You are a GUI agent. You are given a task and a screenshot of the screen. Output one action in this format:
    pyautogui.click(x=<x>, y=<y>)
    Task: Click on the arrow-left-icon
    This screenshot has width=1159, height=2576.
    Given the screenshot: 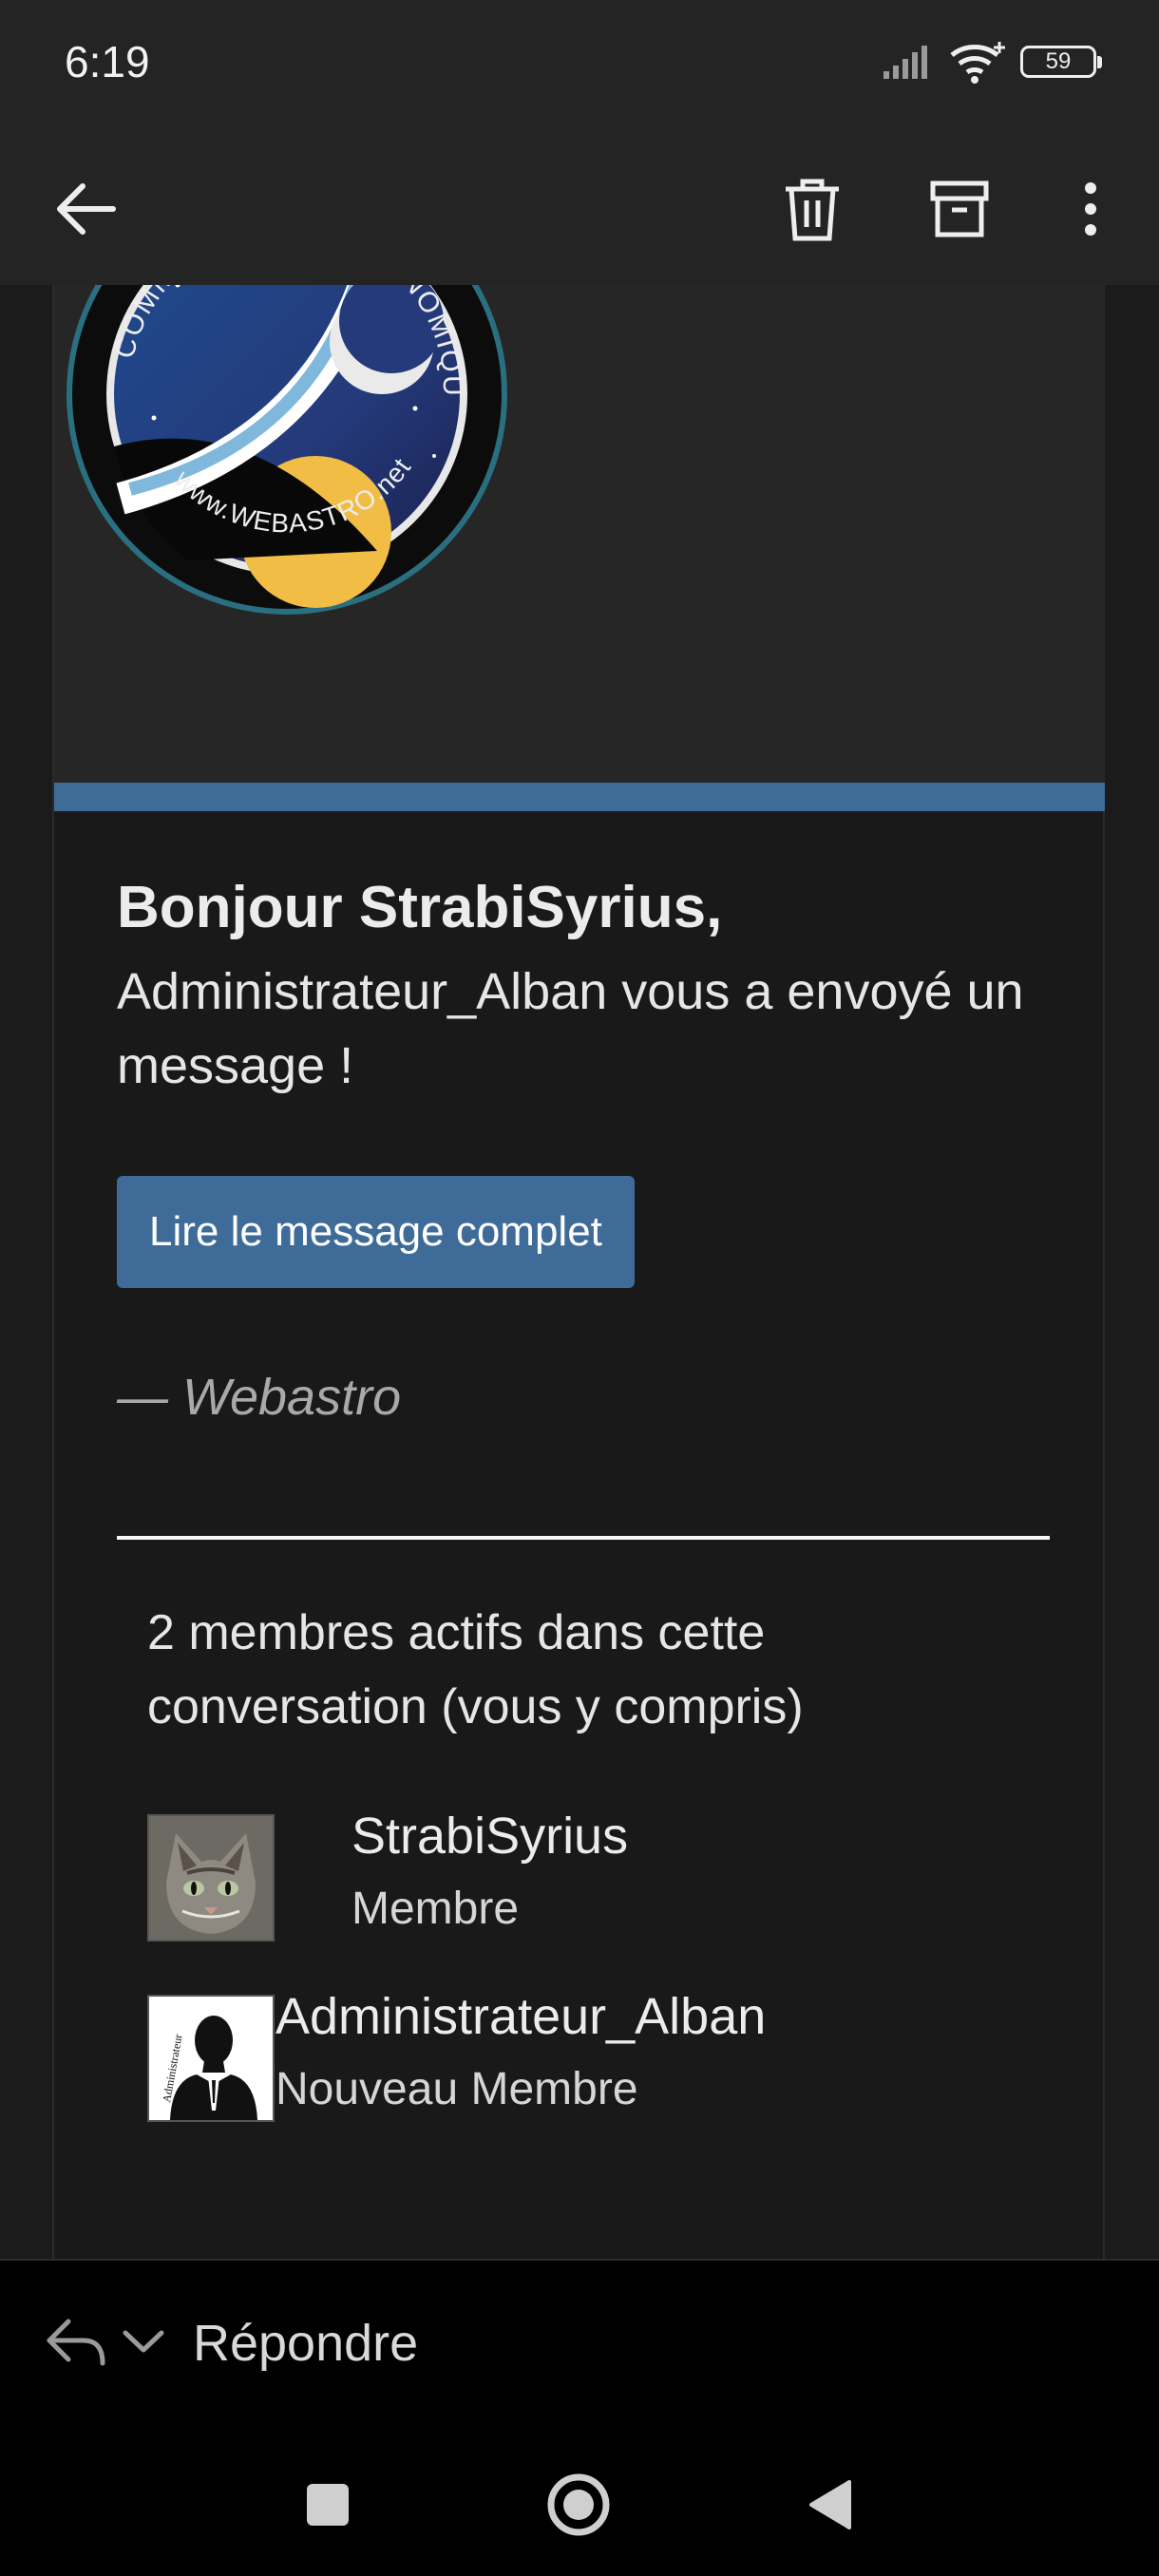 What is the action you would take?
    pyautogui.click(x=86, y=209)
    